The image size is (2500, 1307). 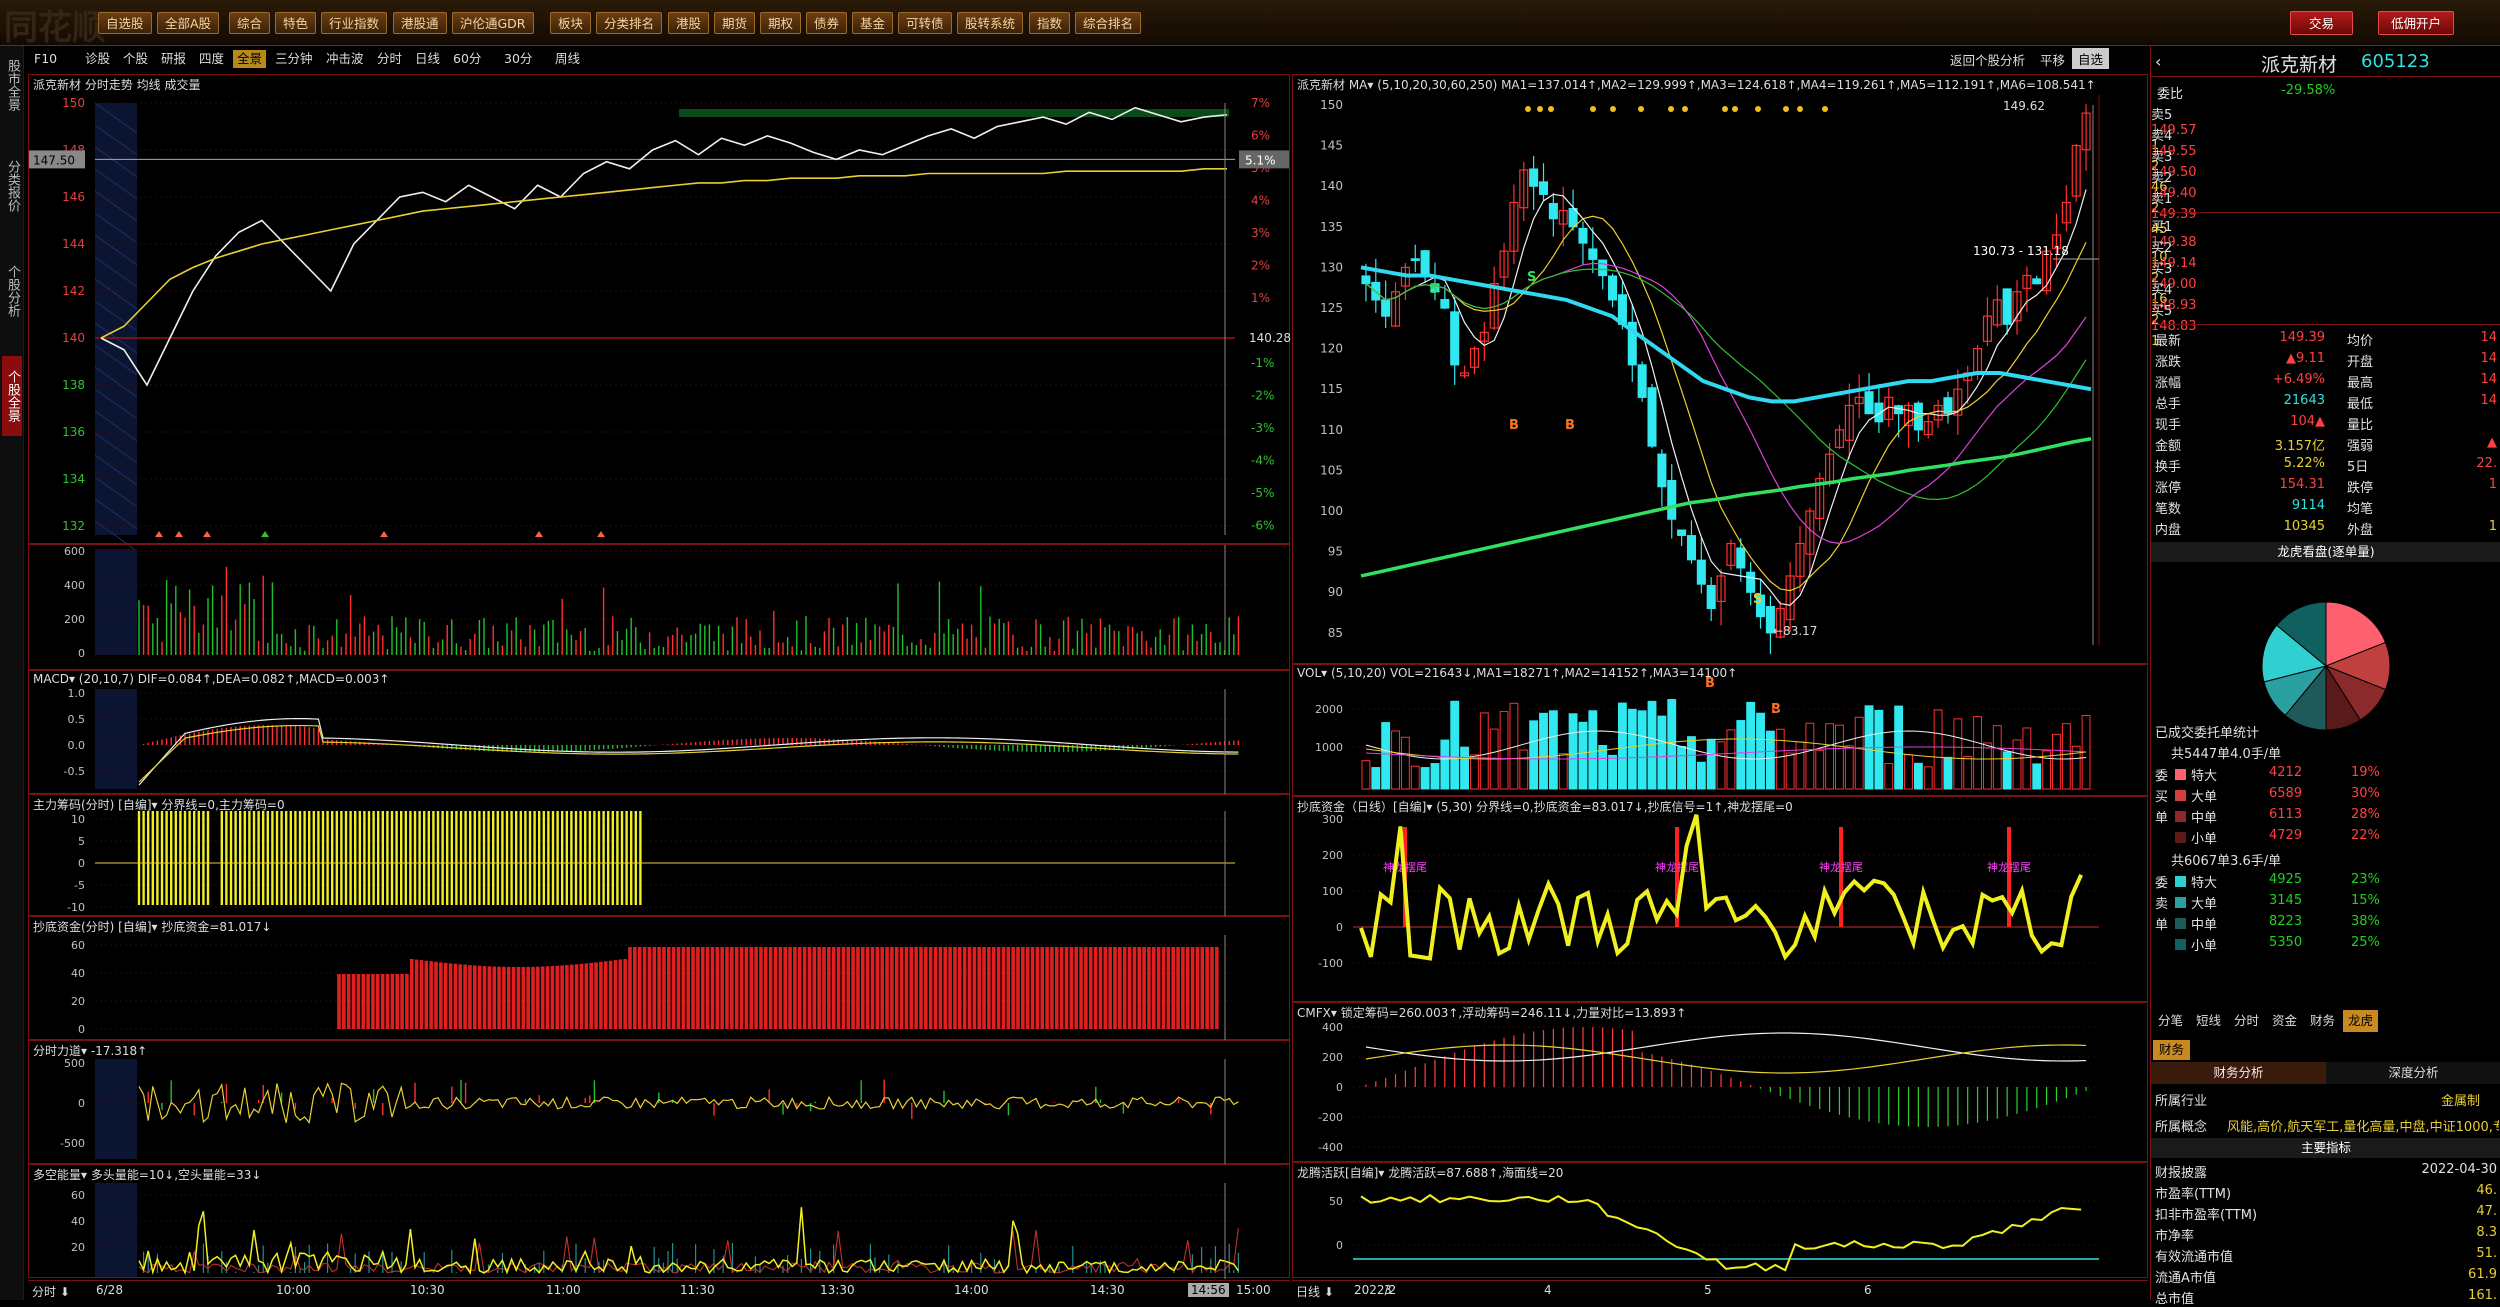 I want to click on price-tick: 142, so click(x=73, y=291).